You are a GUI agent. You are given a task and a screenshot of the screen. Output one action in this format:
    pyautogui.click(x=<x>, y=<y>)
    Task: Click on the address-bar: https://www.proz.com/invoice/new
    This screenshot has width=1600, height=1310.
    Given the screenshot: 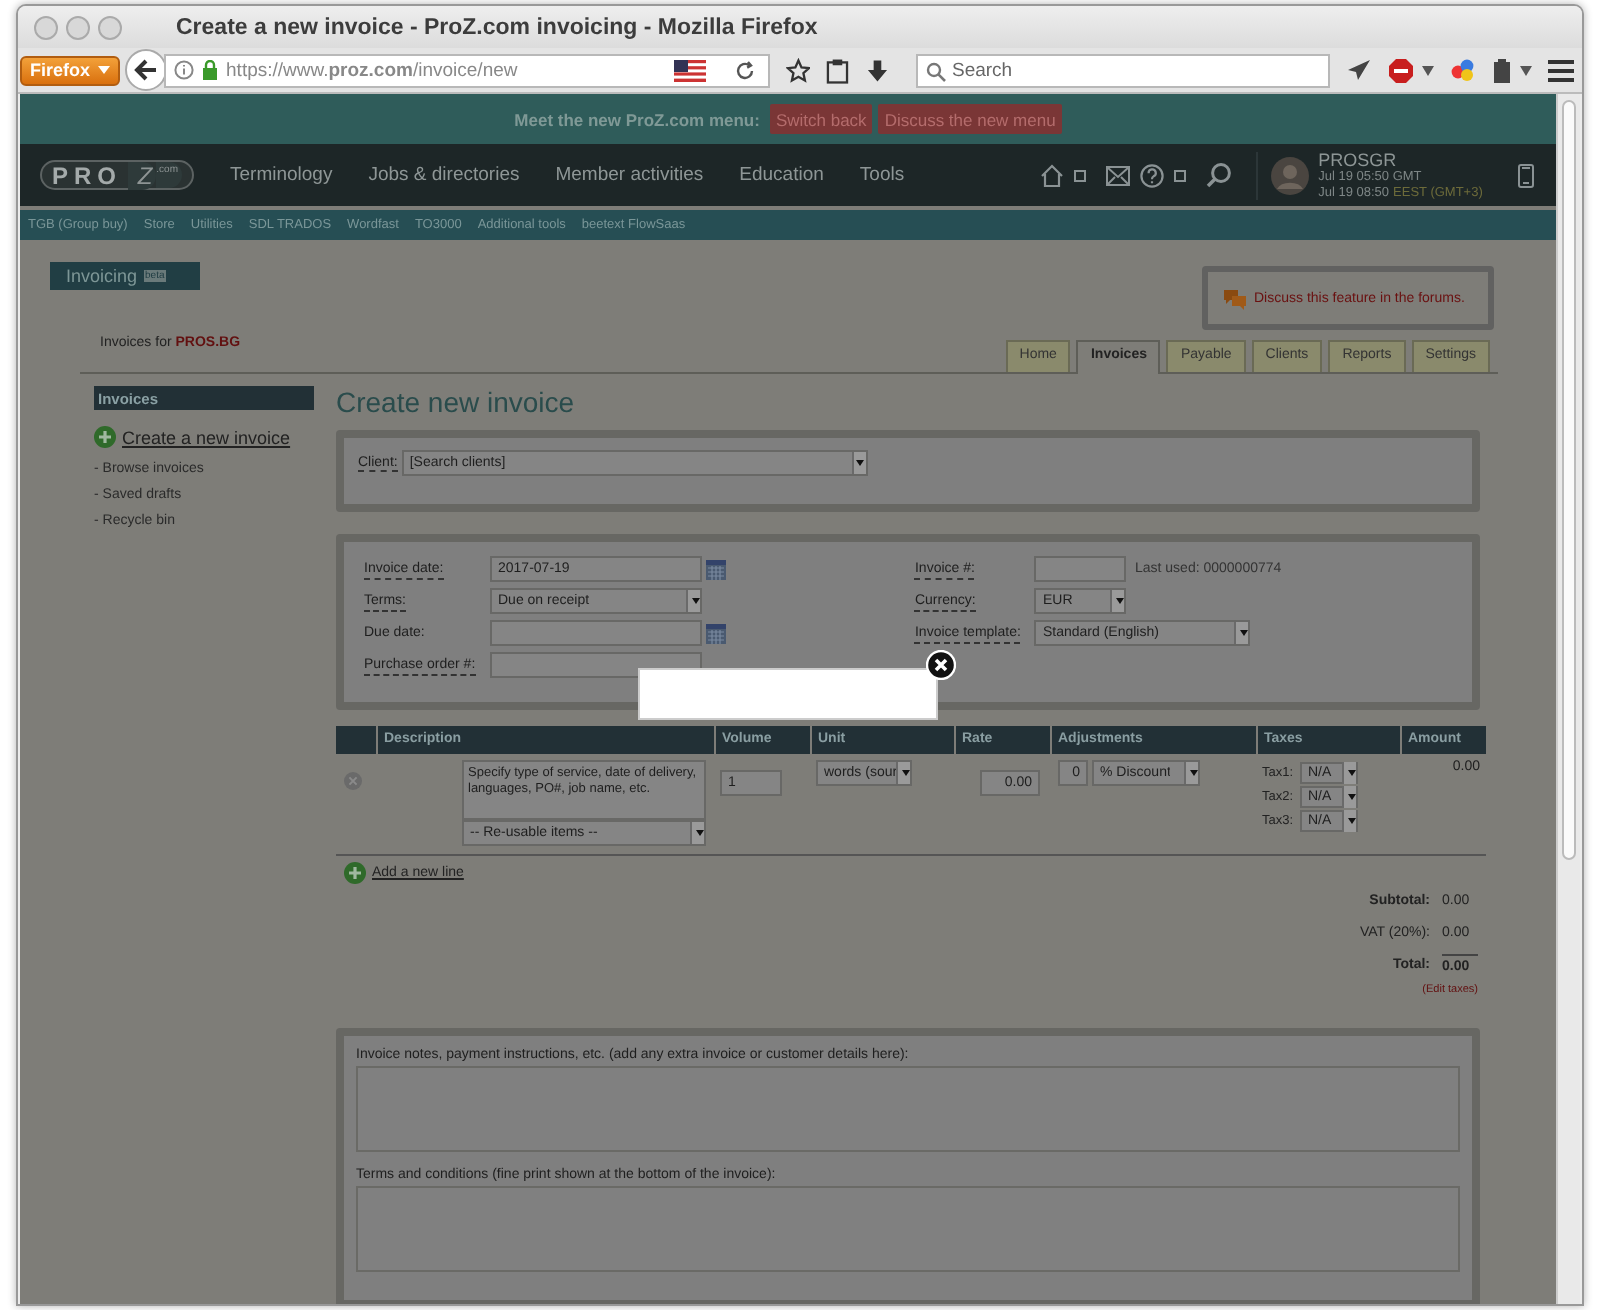 What is the action you would take?
    pyautogui.click(x=467, y=70)
    